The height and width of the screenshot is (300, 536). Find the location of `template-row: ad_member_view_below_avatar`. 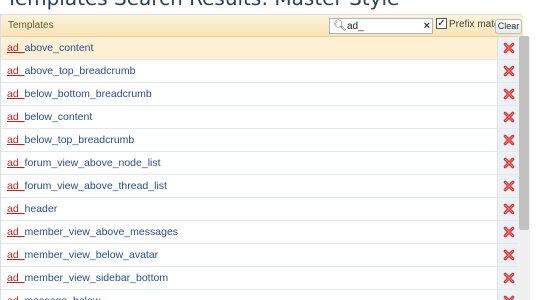

template-row: ad_member_view_below_avatar is located at coordinates (262, 255).